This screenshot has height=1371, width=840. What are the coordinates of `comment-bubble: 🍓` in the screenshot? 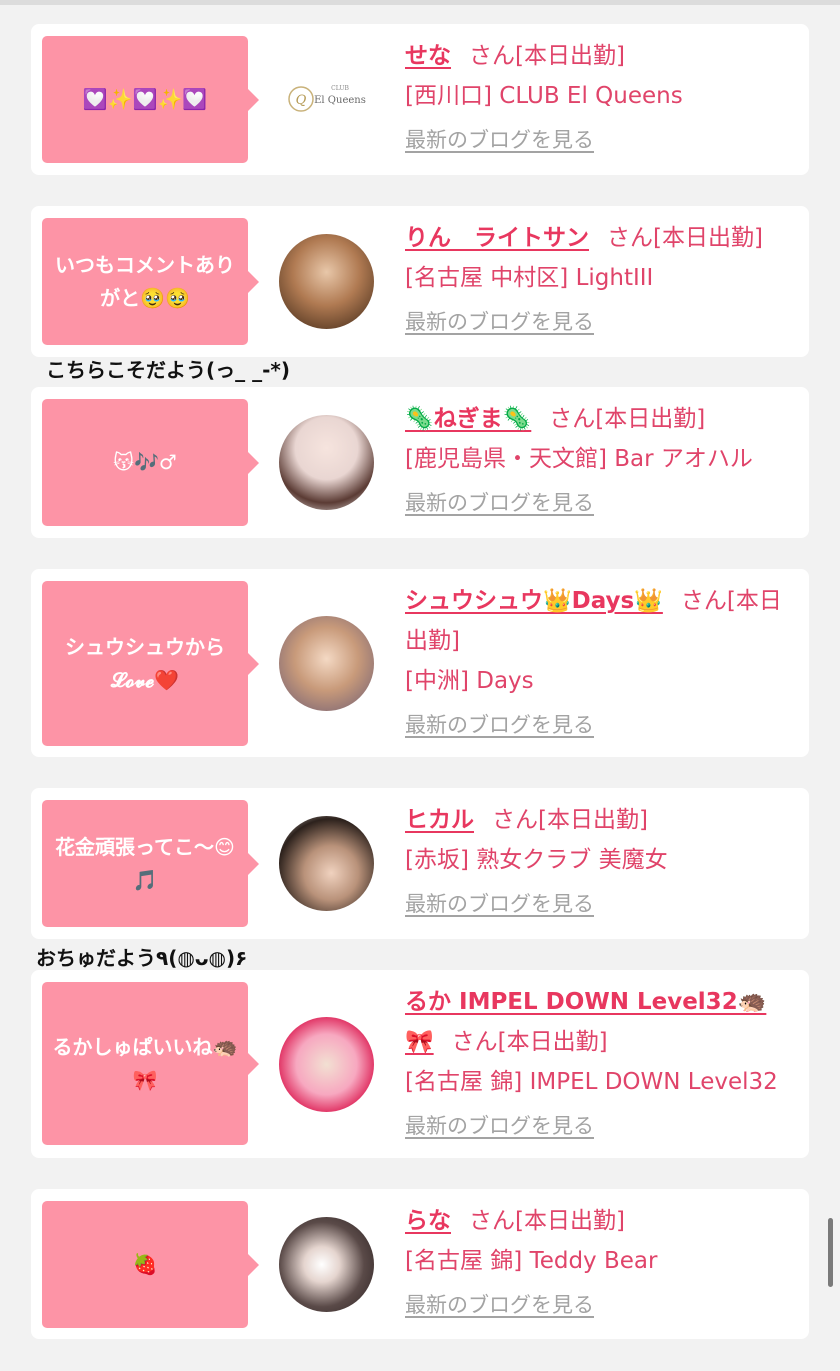 It's located at (150, 1264).